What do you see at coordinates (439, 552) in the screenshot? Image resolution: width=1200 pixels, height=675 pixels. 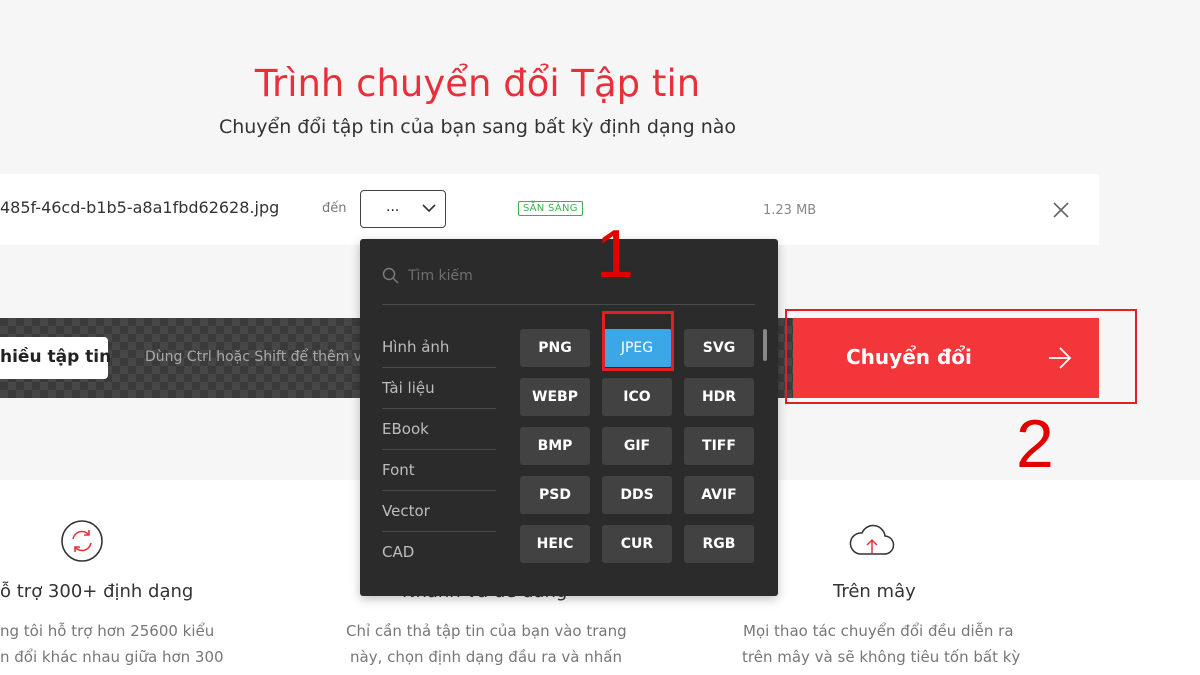 I see `category-cad: CAD` at bounding box center [439, 552].